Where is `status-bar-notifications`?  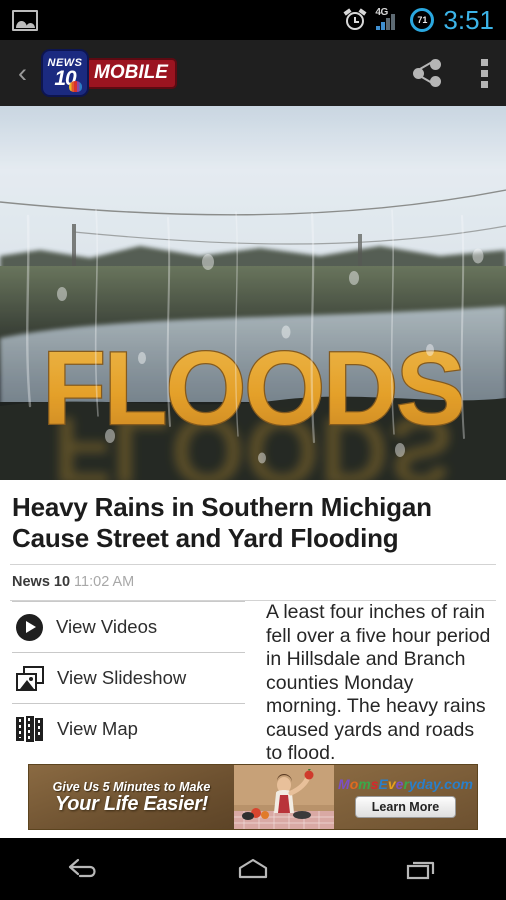 status-bar-notifications is located at coordinates (25, 20).